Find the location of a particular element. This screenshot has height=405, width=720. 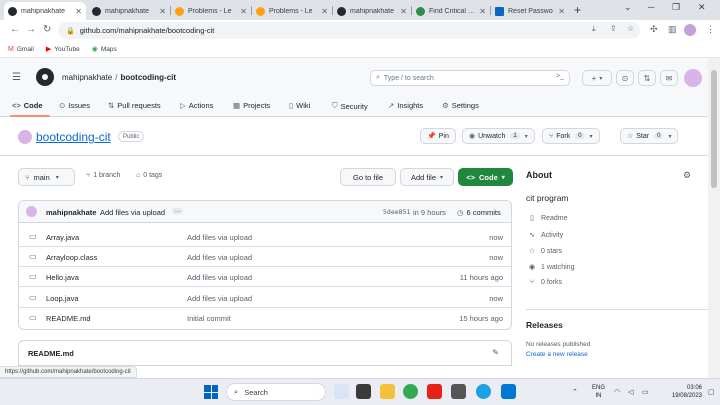

tab-issues: ⊙ Issues is located at coordinates (74, 105).